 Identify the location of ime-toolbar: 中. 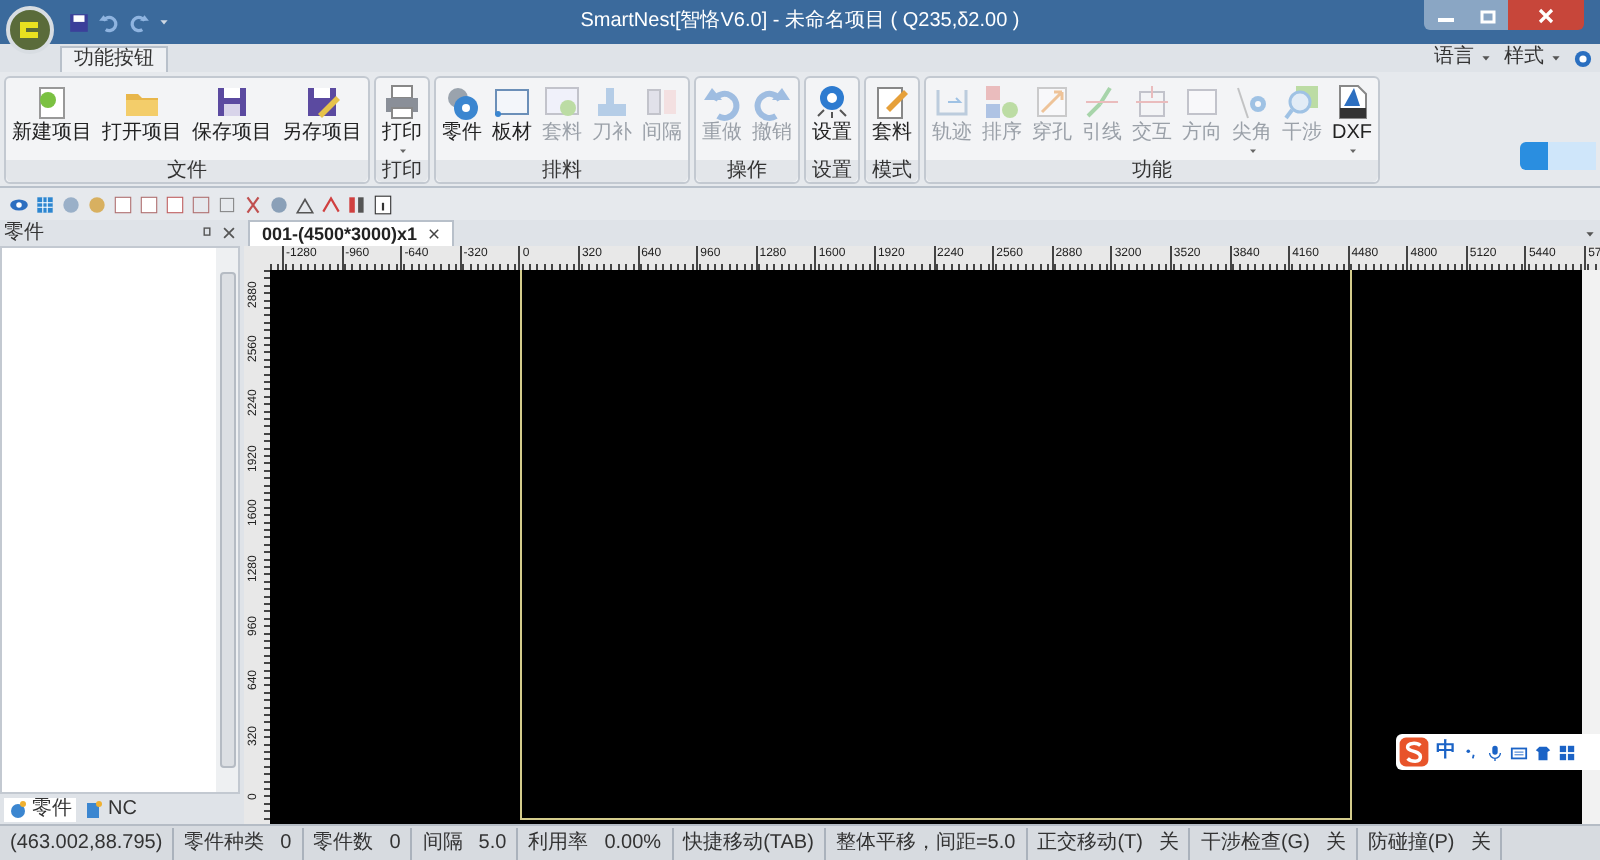
(1498, 752).